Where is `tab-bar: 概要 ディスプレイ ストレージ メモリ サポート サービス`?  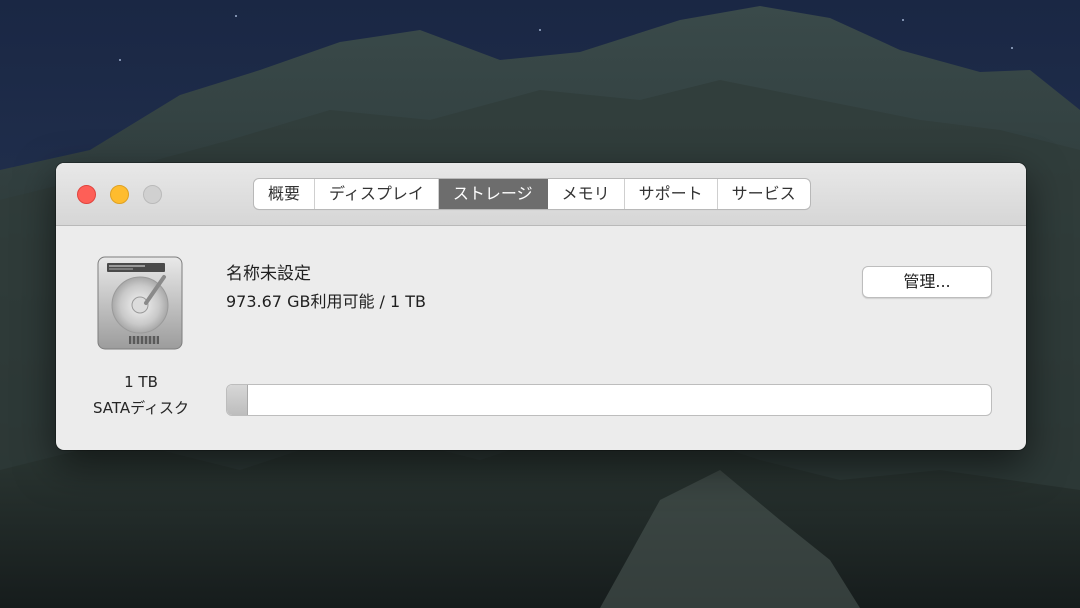
tab-bar: 概要 ディスプレイ ストレージ メモリ サポート サービス is located at coordinates (532, 194).